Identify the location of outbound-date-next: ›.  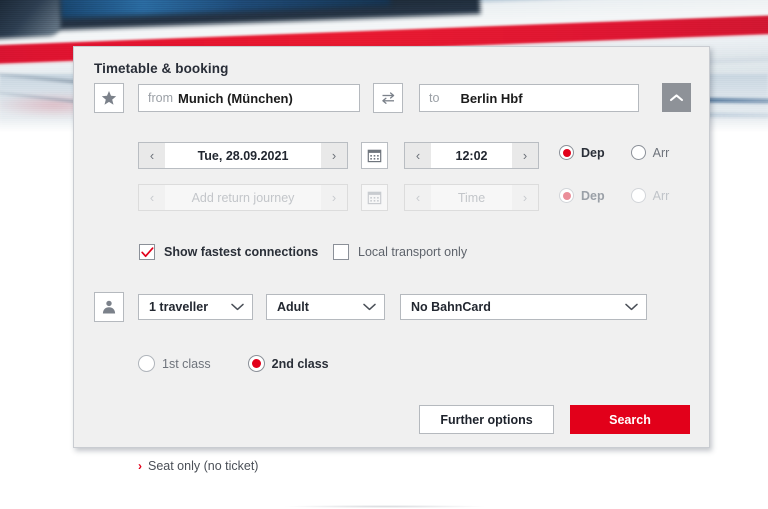
(334, 155).